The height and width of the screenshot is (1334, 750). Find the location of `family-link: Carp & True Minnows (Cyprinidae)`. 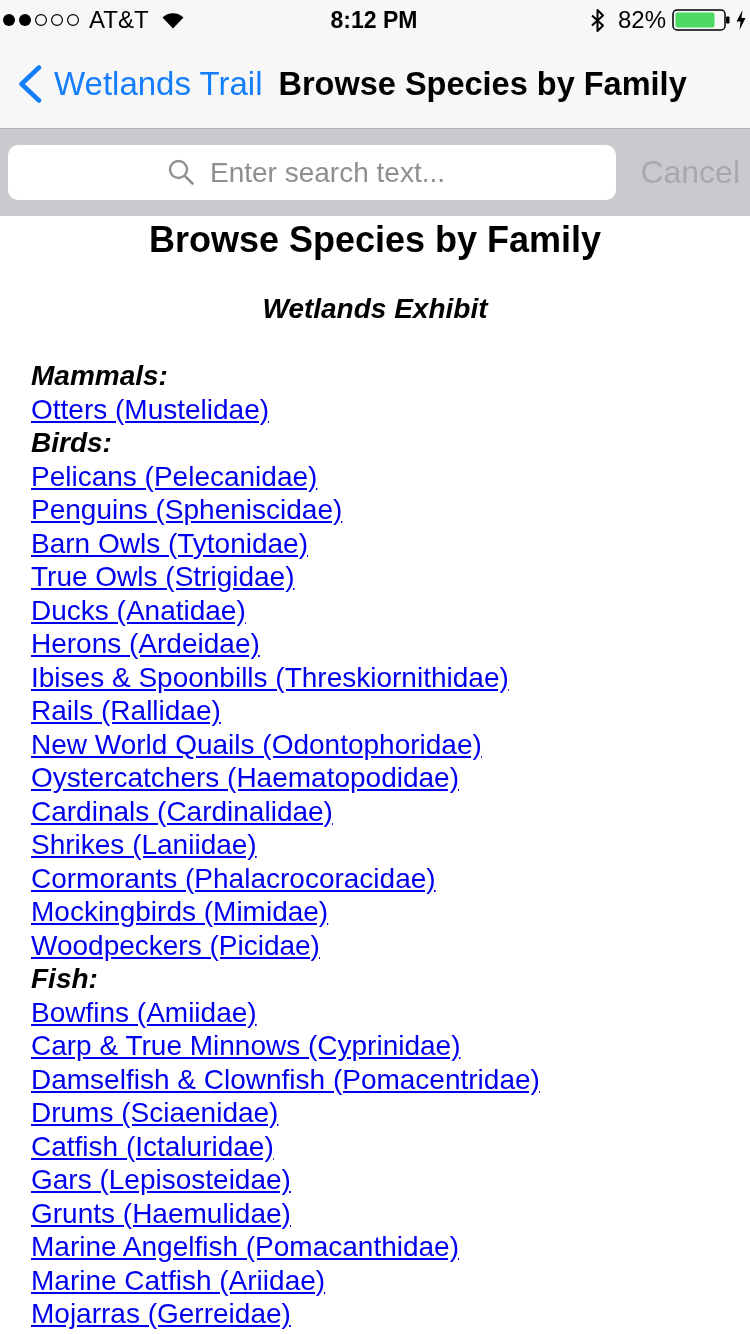

family-link: Carp & True Minnows (Cyprinidae) is located at coordinates (246, 1045).